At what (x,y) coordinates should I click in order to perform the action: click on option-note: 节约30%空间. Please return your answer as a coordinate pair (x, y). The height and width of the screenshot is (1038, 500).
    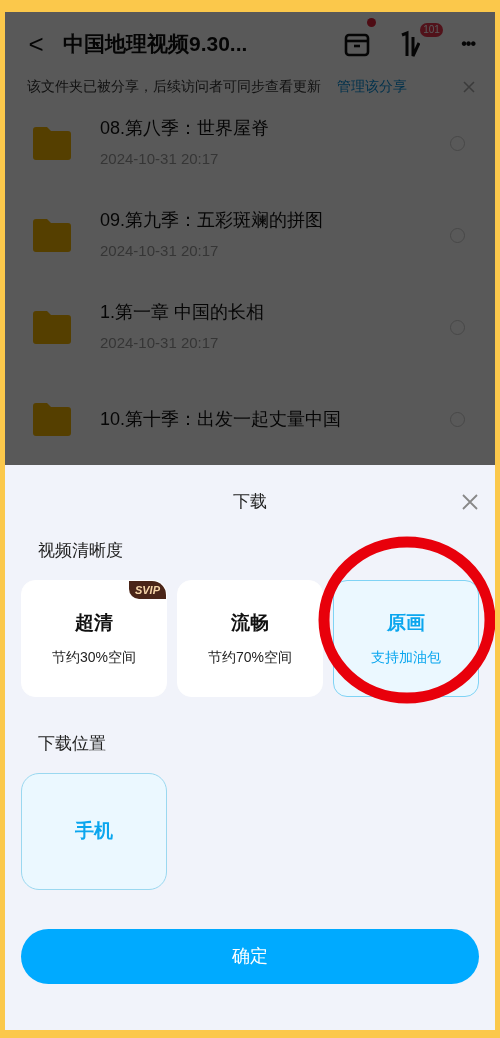
    Looking at the image, I should click on (94, 658).